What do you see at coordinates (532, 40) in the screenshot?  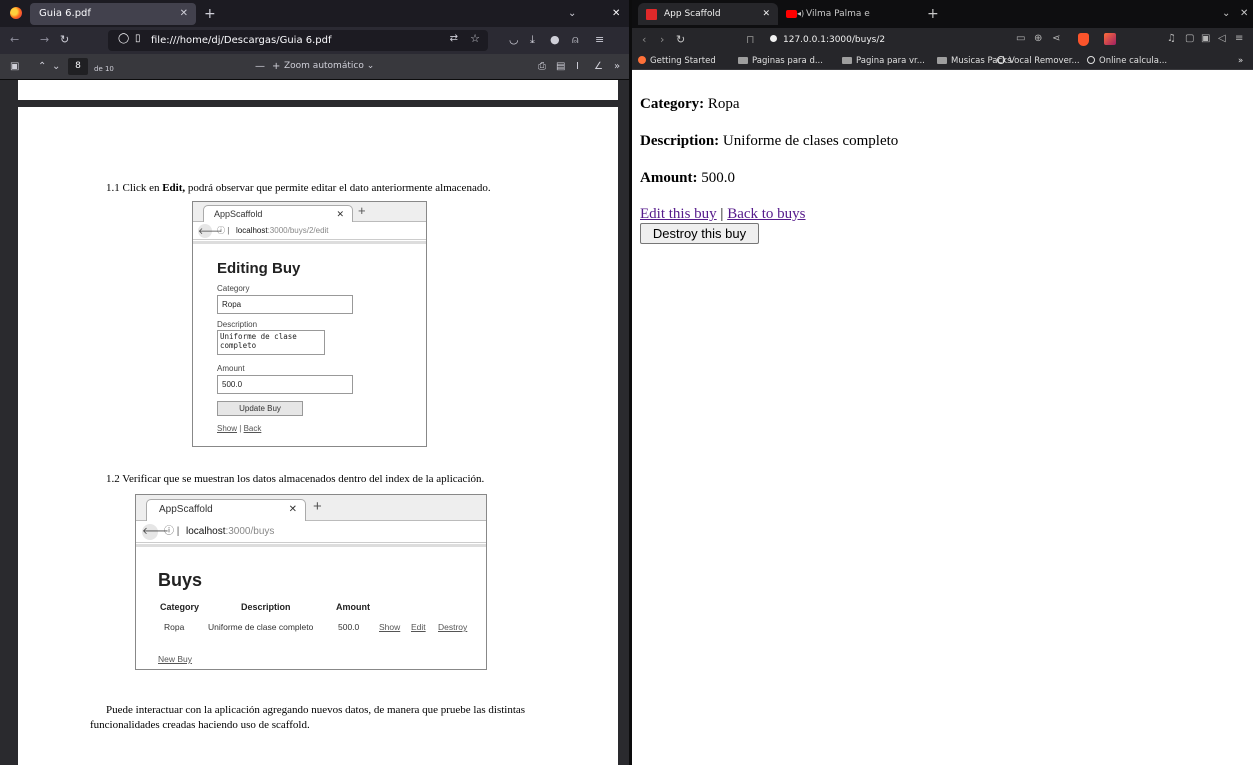 I see `download-icon: ⤓` at bounding box center [532, 40].